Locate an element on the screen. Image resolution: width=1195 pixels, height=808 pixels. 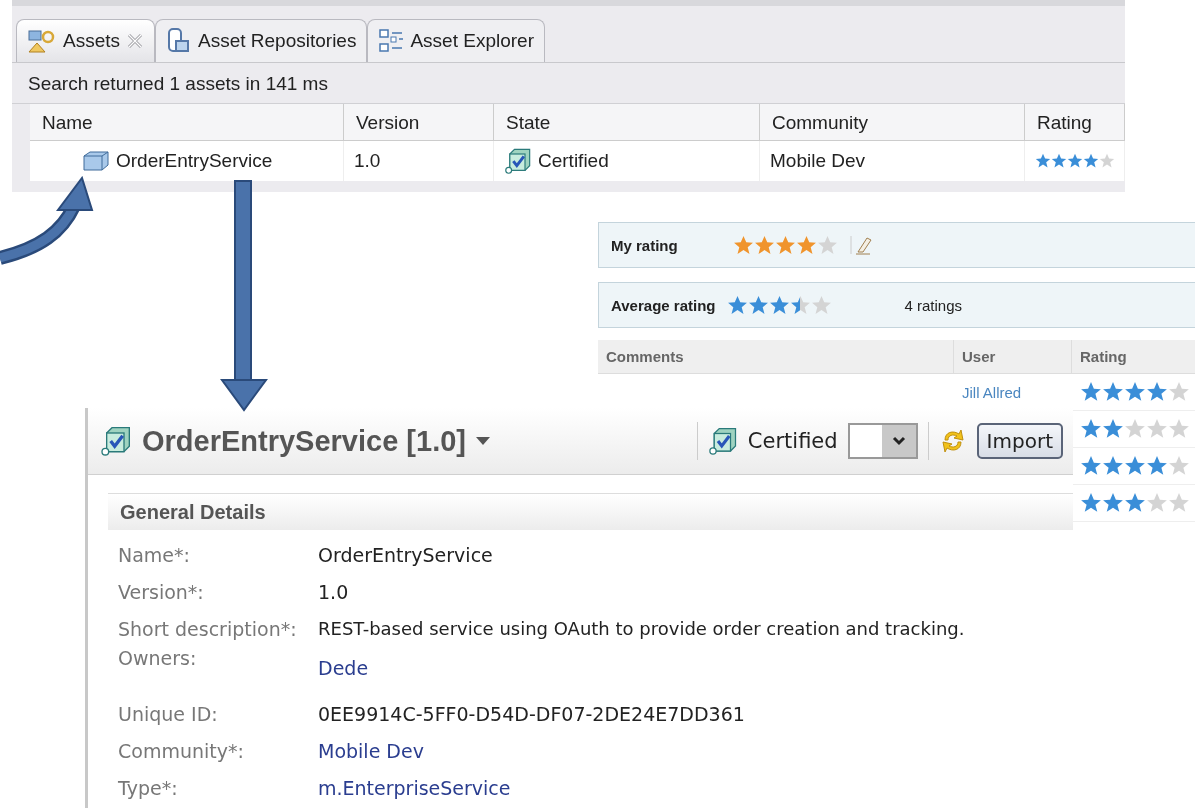
section-title: General Details is located at coordinates (193, 512).